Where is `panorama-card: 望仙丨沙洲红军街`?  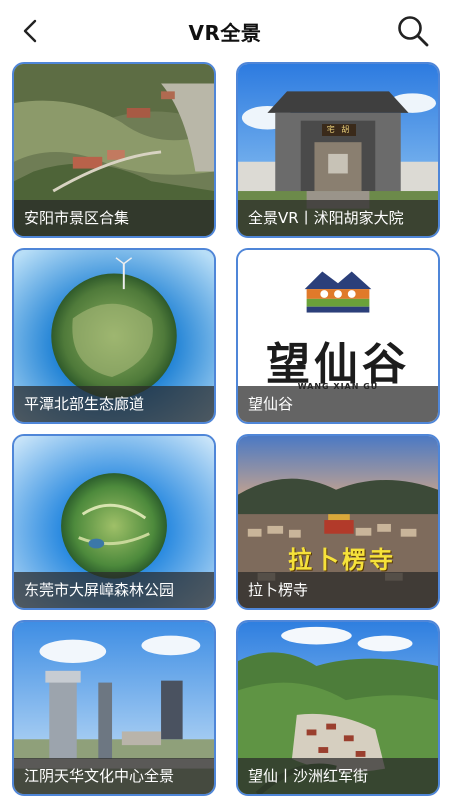
panorama-card: 望仙丨沙洲红军街 is located at coordinates (338, 708).